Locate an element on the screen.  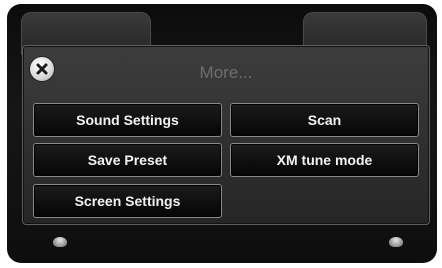
screen-settings-button: Screen Settings is located at coordinates (127, 201).